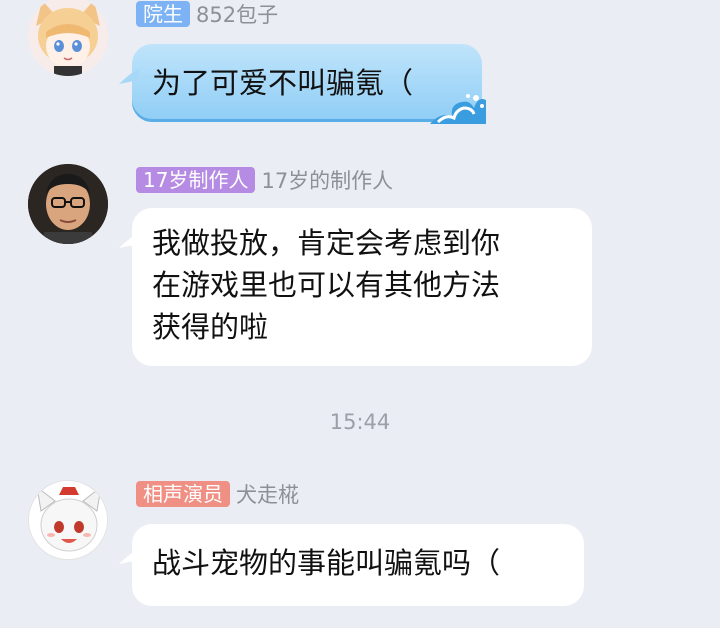 This screenshot has width=720, height=628. I want to click on nickname: 犬走椛, so click(267, 494).